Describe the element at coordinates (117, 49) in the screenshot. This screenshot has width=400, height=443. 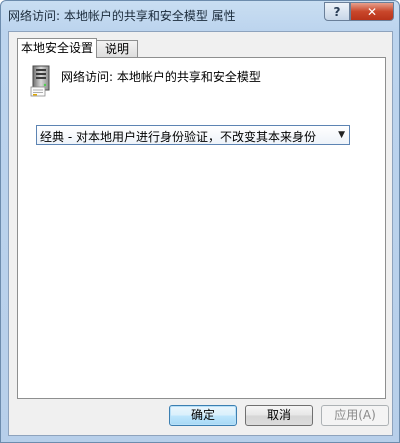
I see `tab-explain: 说明` at that location.